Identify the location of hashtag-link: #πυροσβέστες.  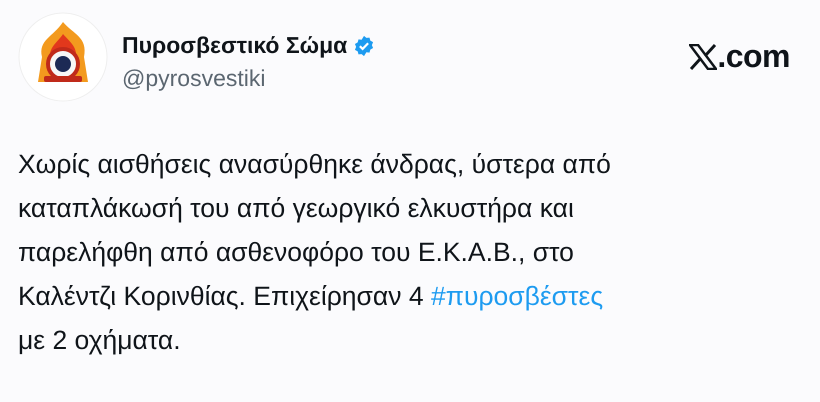
(517, 296).